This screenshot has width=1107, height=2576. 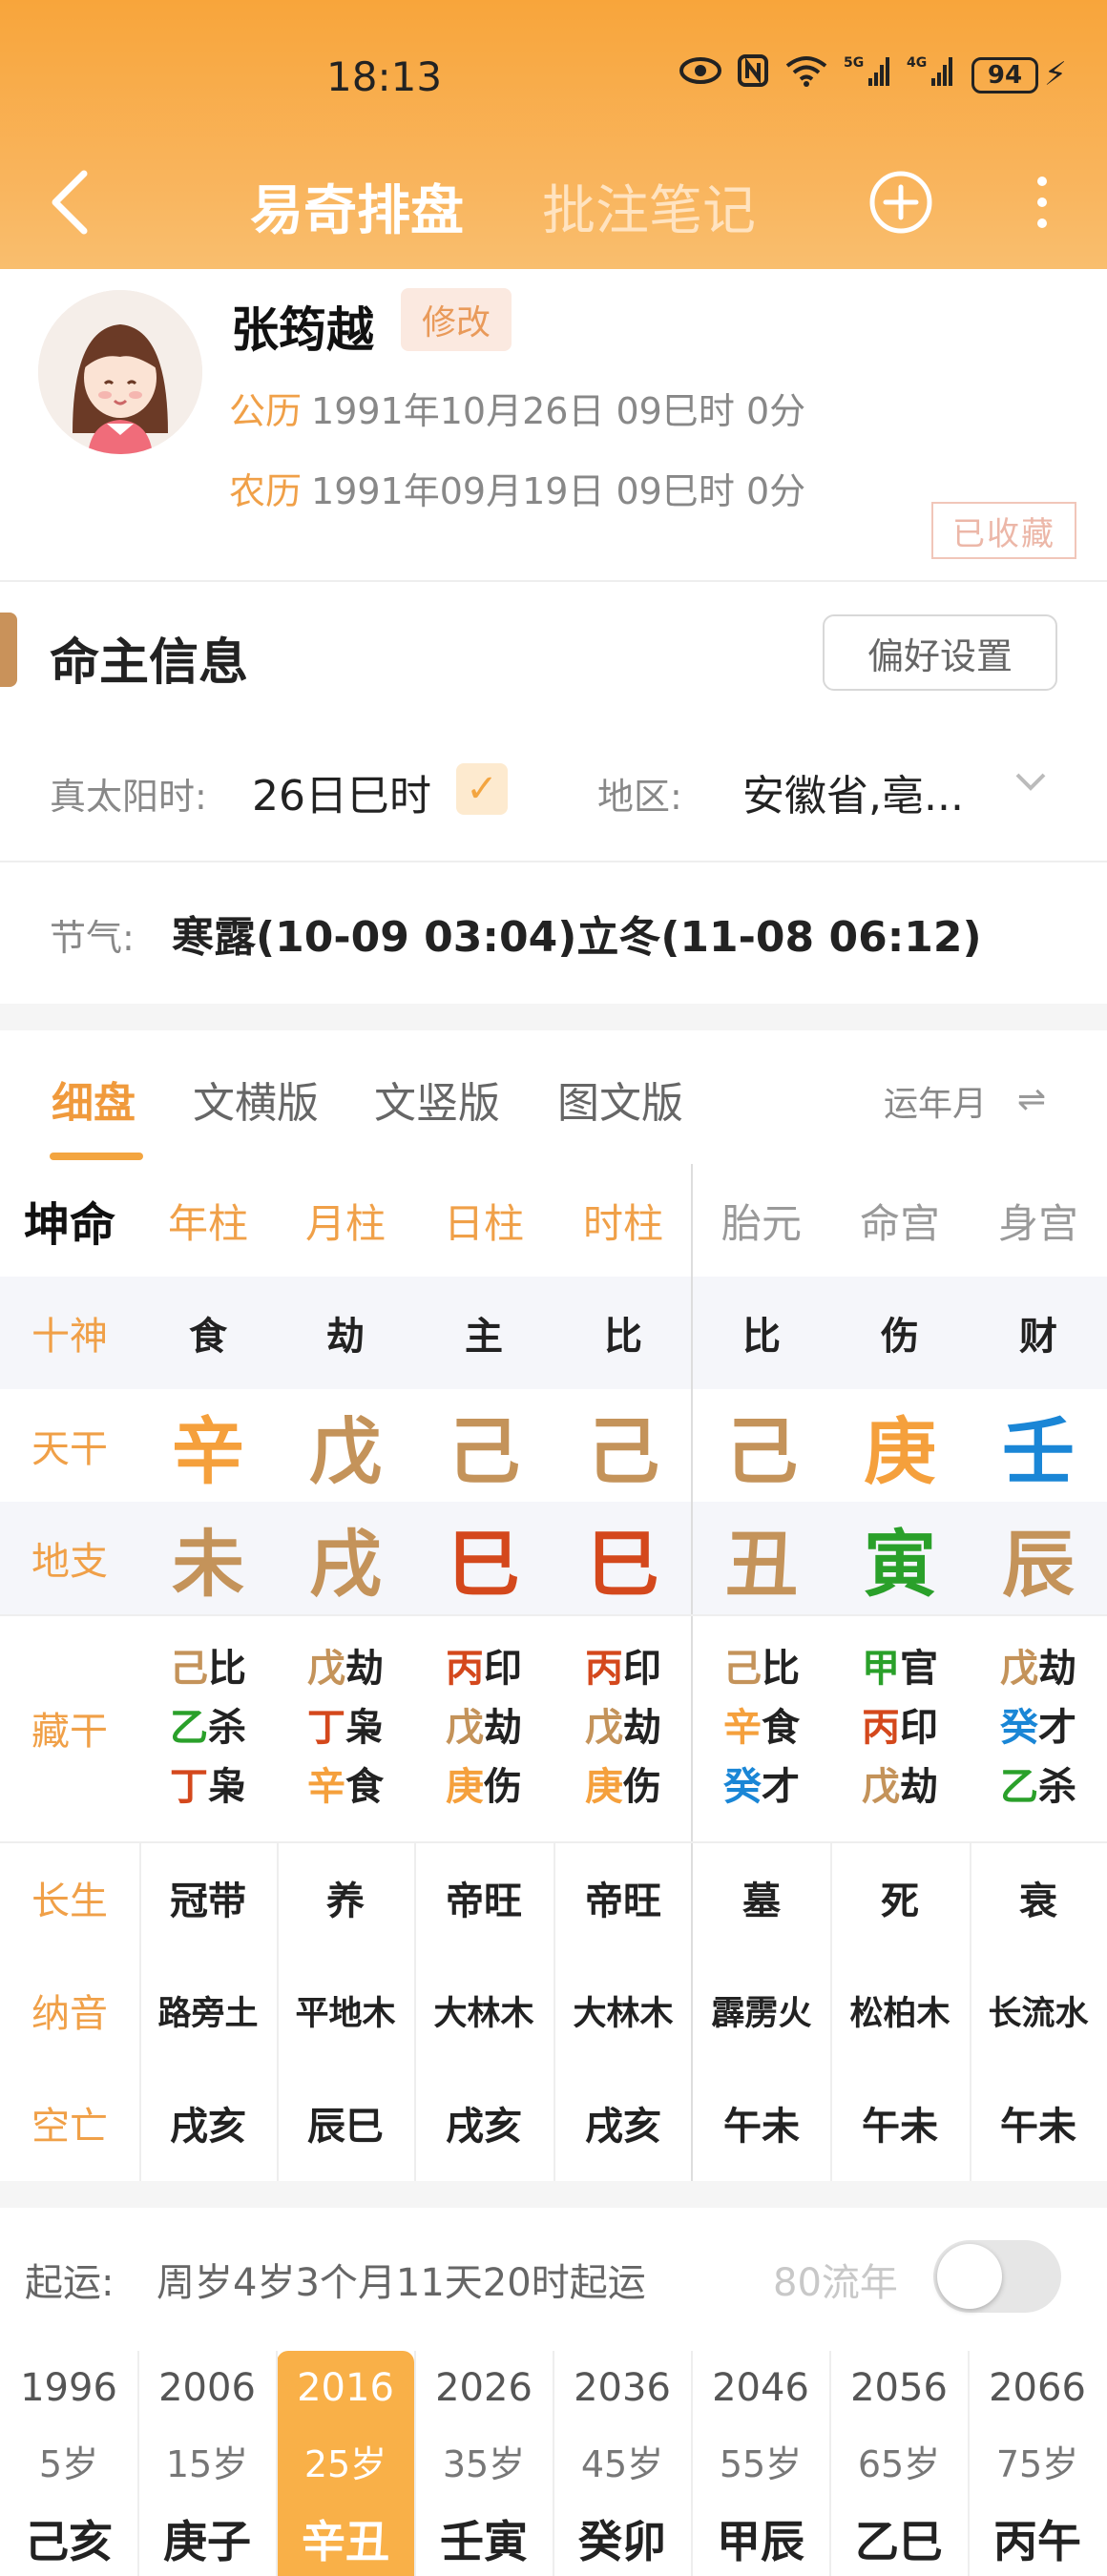 I want to click on hidden-stem-char: 癸, so click(x=1019, y=1728).